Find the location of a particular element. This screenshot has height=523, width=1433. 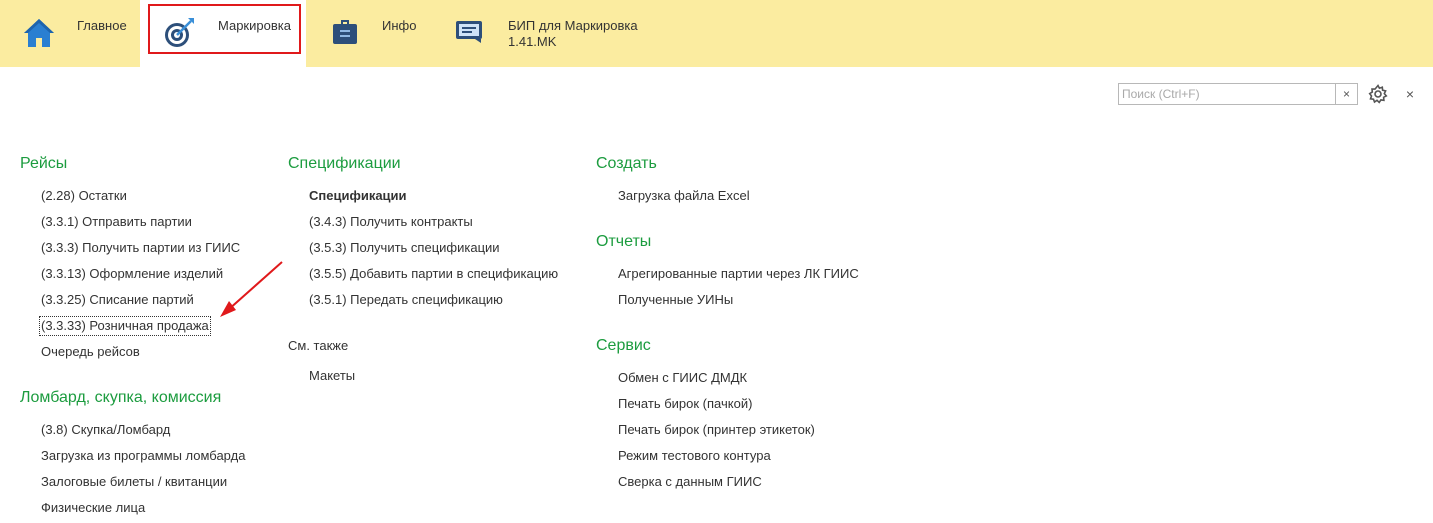

menu-item: Режим тестового контура is located at coordinates (694, 456).